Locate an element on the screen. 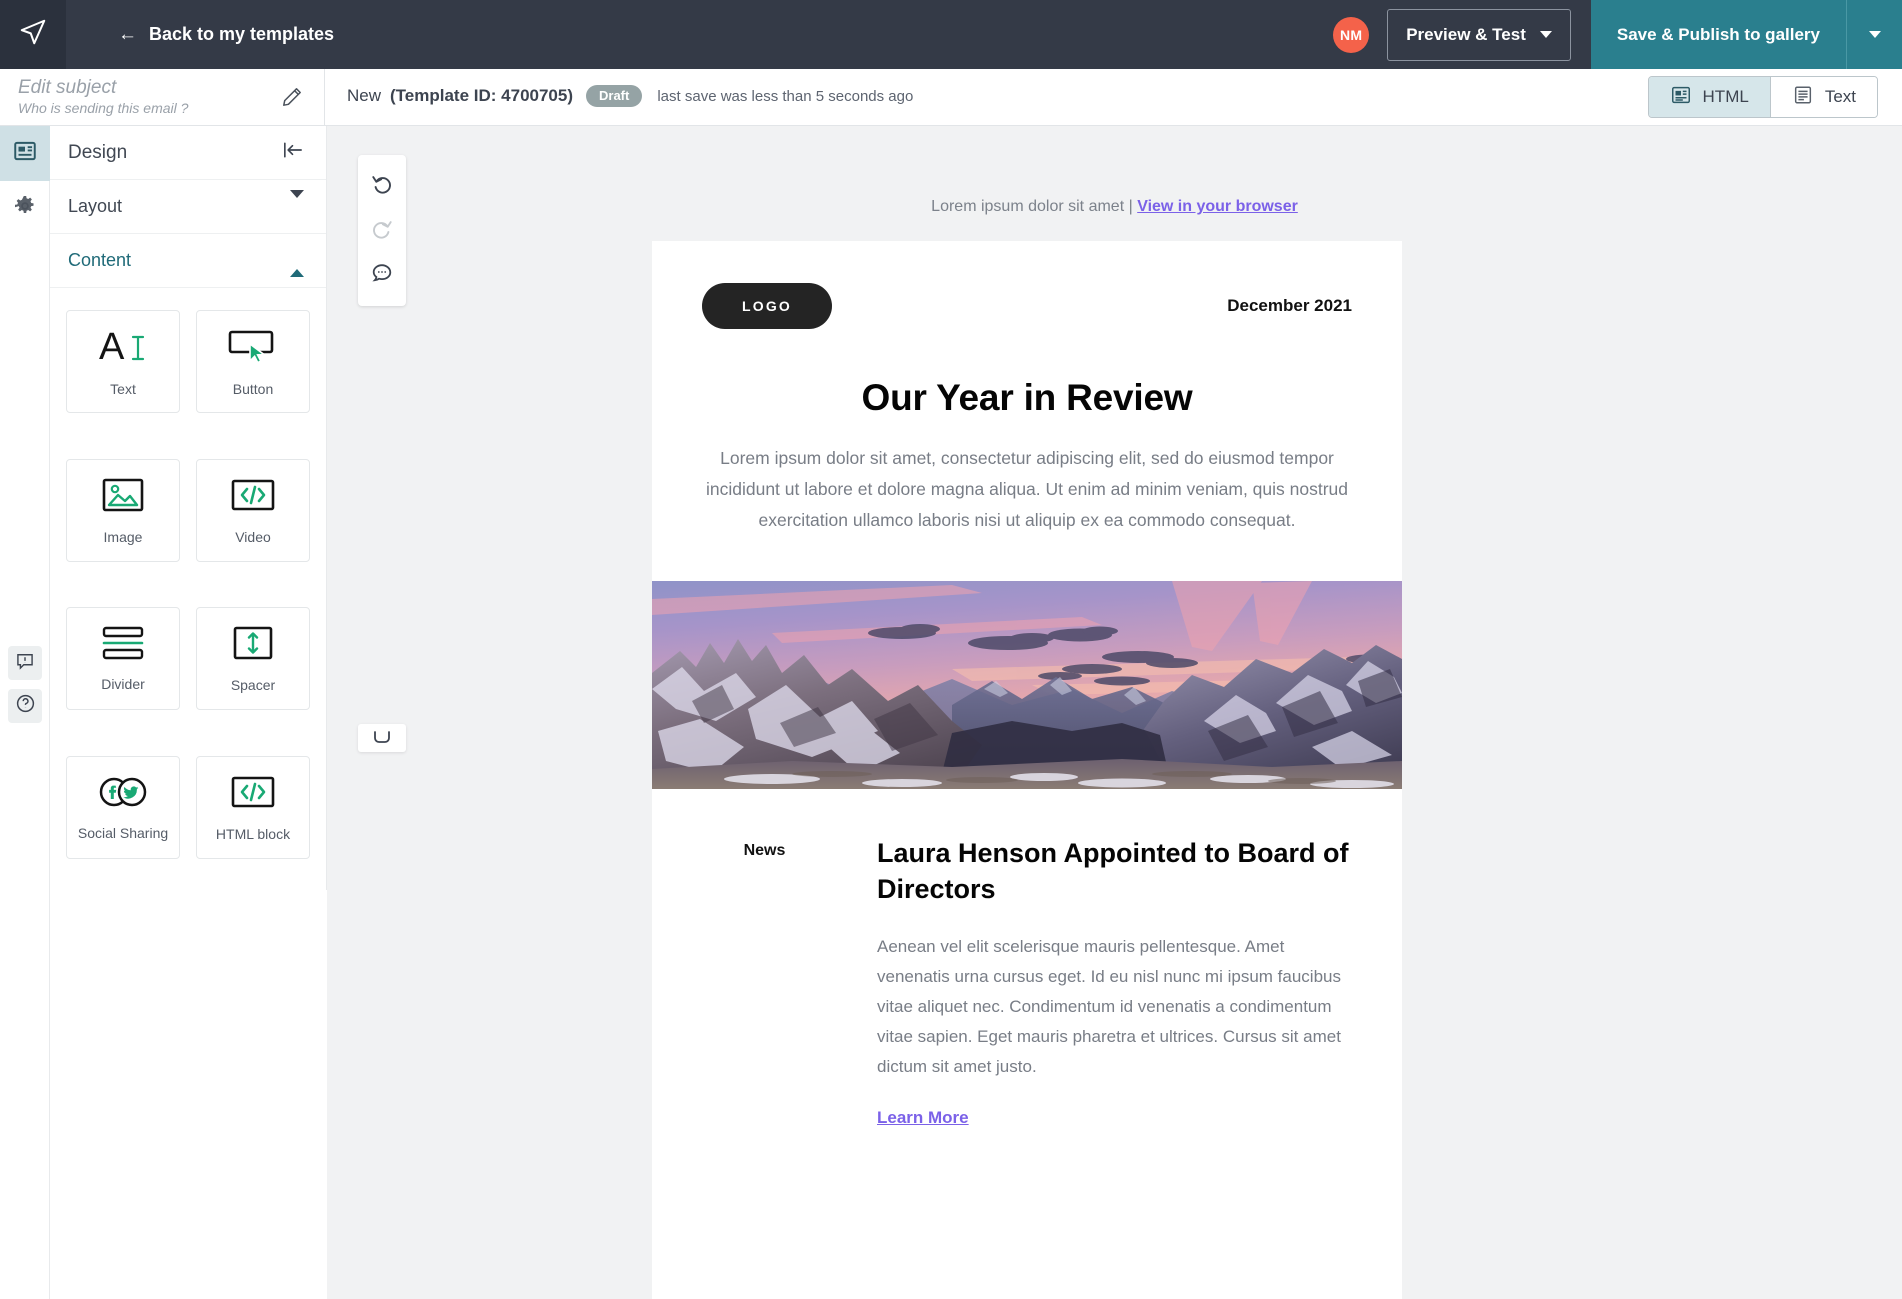 This screenshot has width=1902, height=1299. tab-text: Text is located at coordinates (1823, 97).